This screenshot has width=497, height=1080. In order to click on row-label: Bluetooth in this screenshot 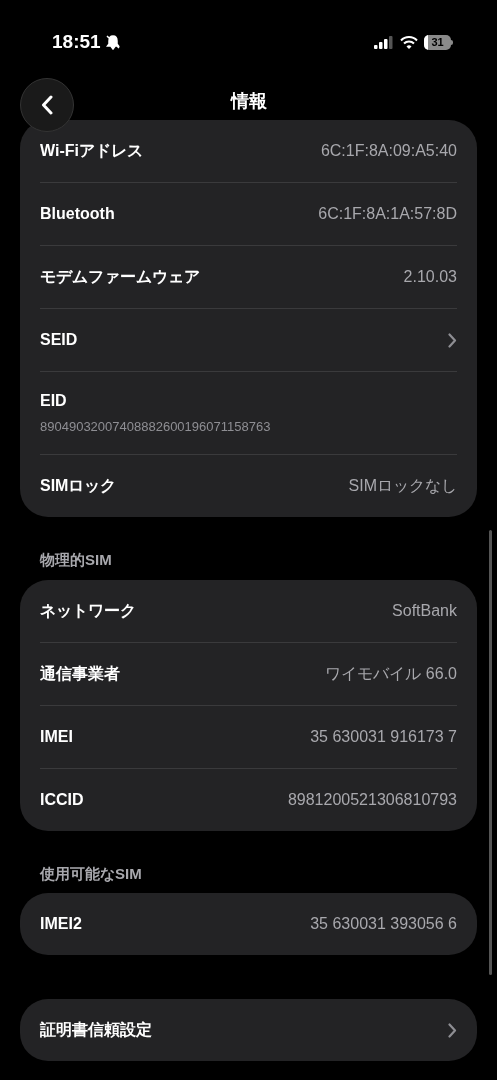, I will do `click(77, 214)`.